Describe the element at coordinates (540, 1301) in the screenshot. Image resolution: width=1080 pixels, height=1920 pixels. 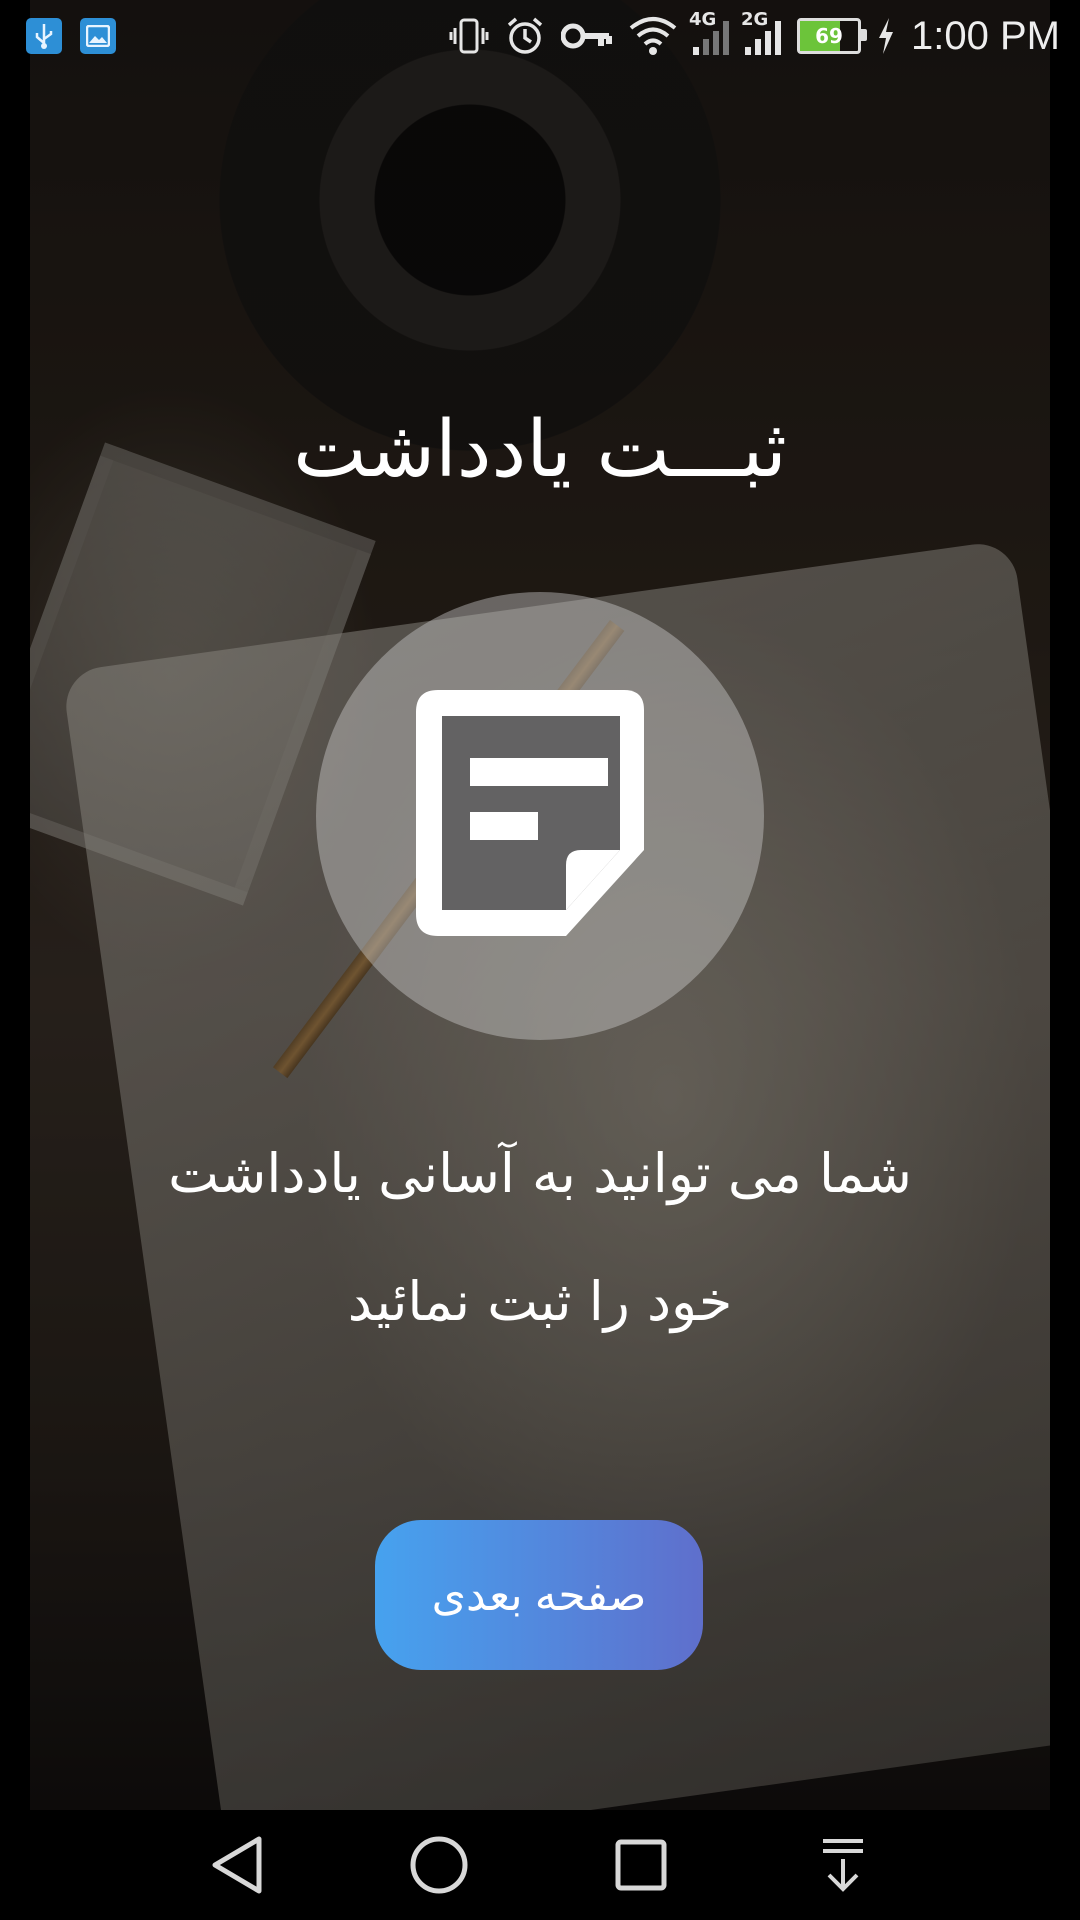
I see `description-line-2: خود را ثبت نمائید` at that location.